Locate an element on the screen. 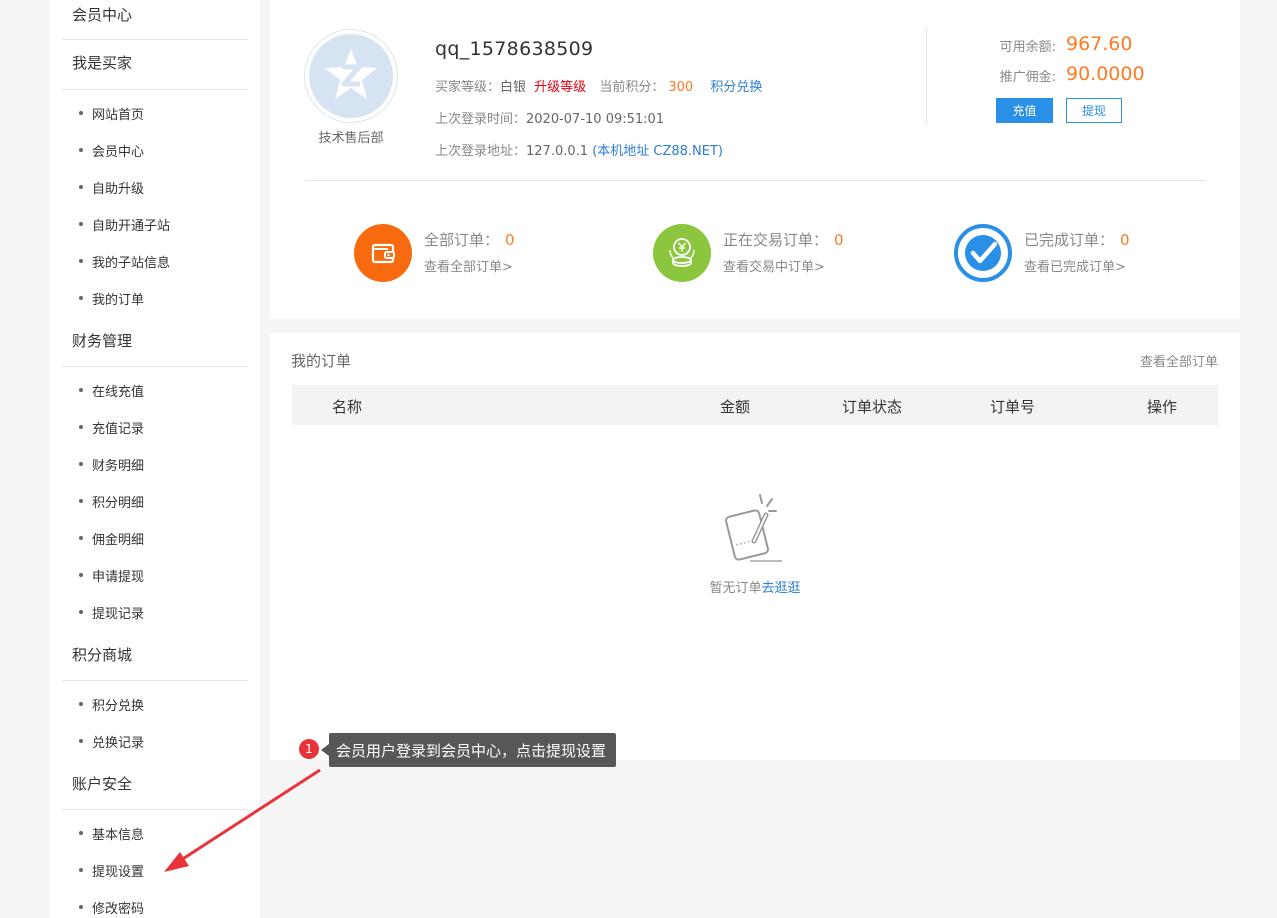 The height and width of the screenshot is (918, 1277). sidebar-item-member-center: 会员中心 is located at coordinates (111, 150).